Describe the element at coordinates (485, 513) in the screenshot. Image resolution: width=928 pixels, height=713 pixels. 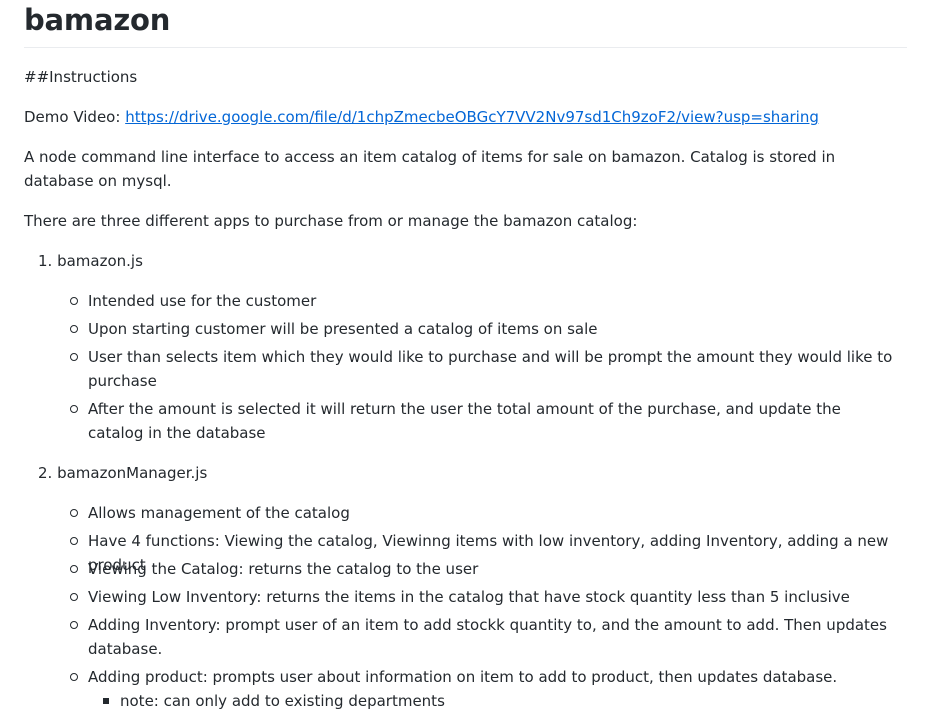
I see `list-item: Allows management of the catalog` at that location.